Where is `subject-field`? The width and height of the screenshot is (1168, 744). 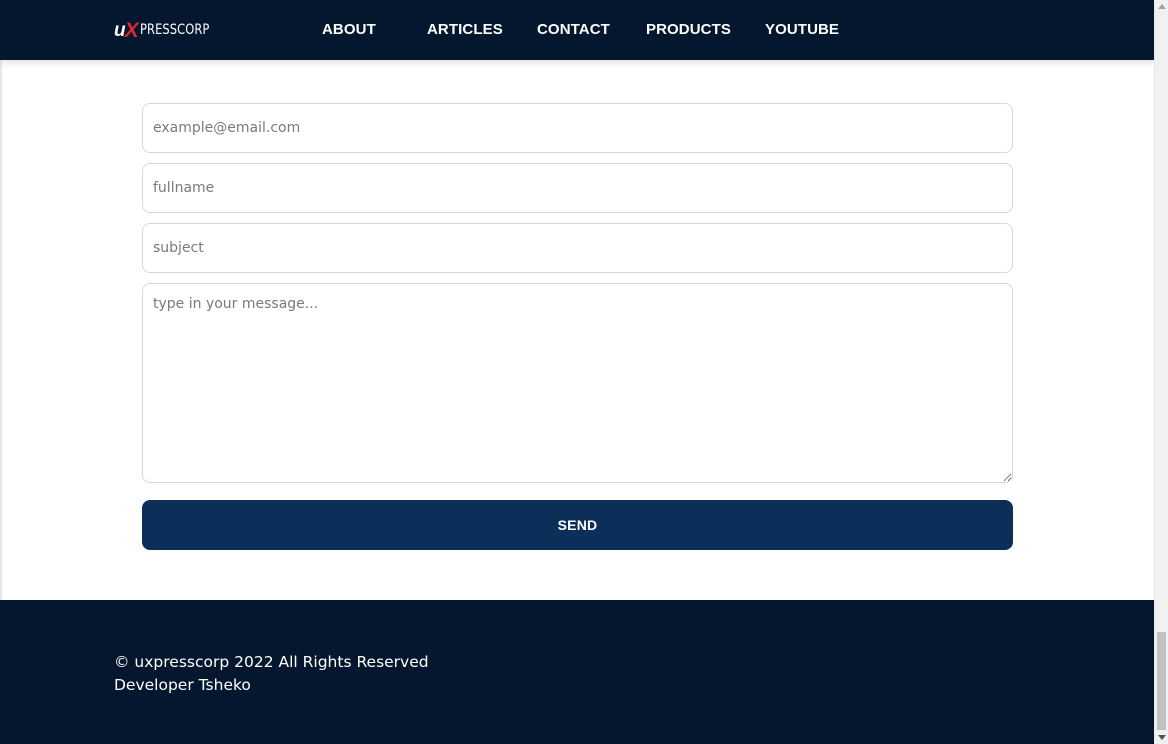 subject-field is located at coordinates (577, 248).